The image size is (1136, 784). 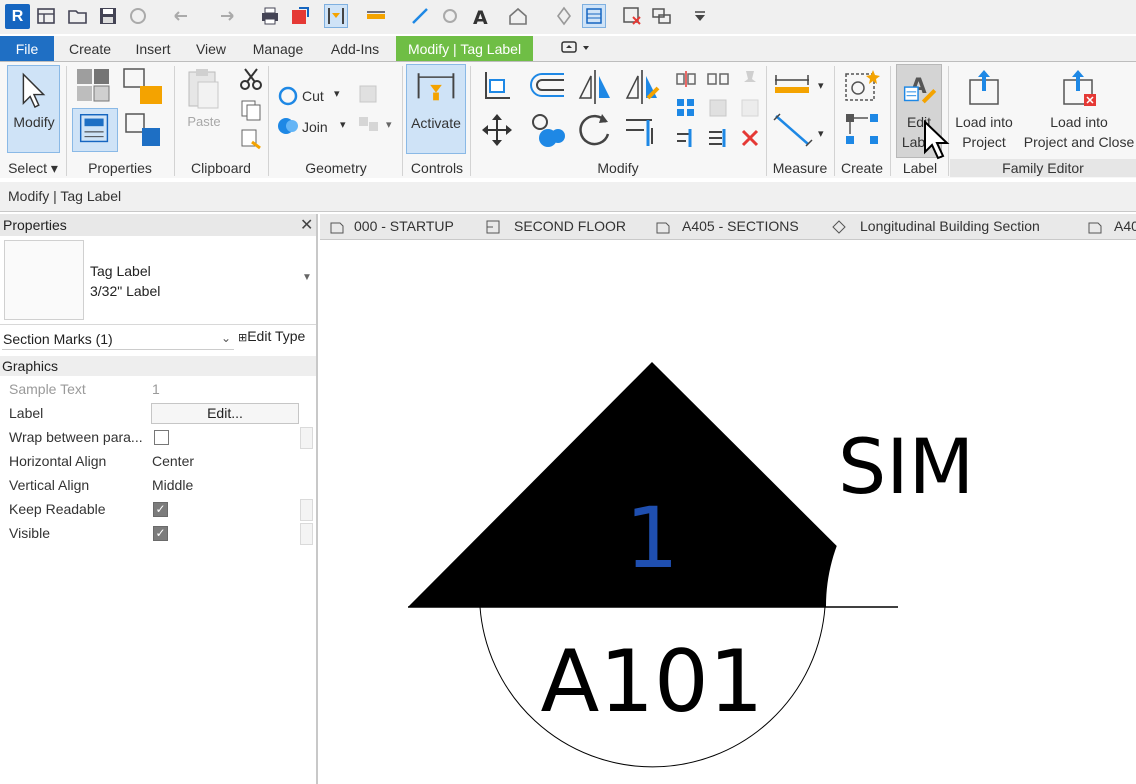 I want to click on home-grid-icon, so click(x=46, y=16).